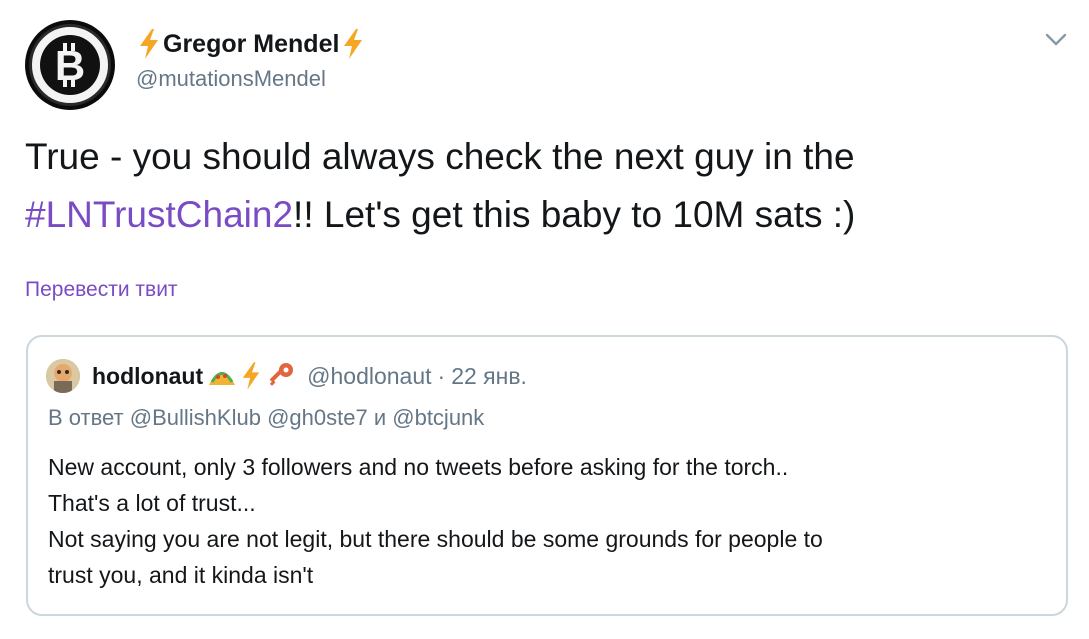 The image size is (1089, 639). I want to click on mention-link: @gh0ste7, so click(317, 417).